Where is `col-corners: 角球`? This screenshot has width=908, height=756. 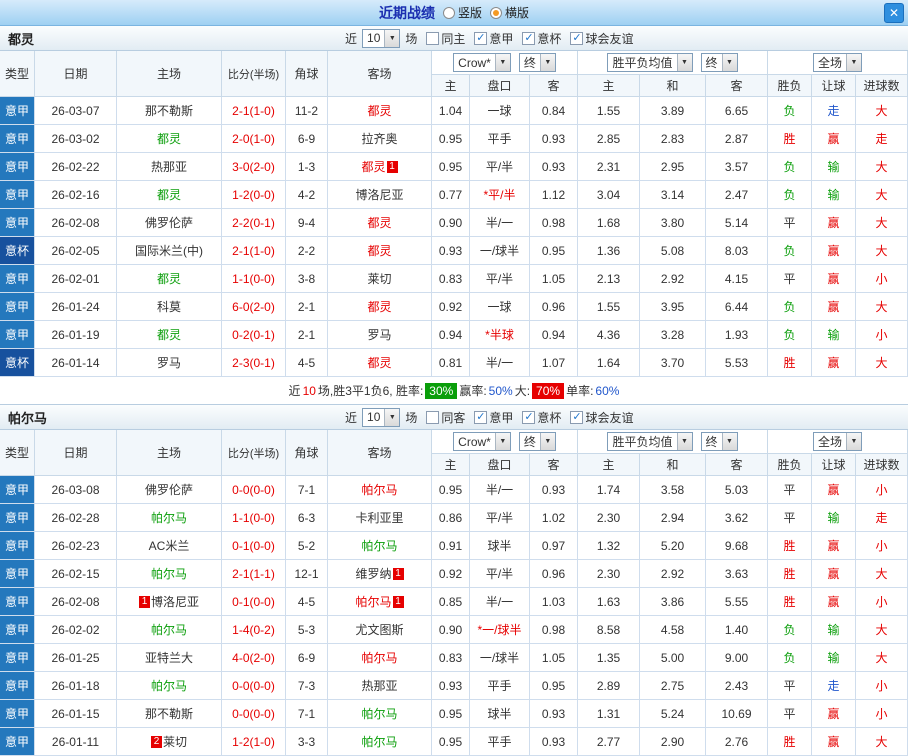 col-corners: 角球 is located at coordinates (307, 453).